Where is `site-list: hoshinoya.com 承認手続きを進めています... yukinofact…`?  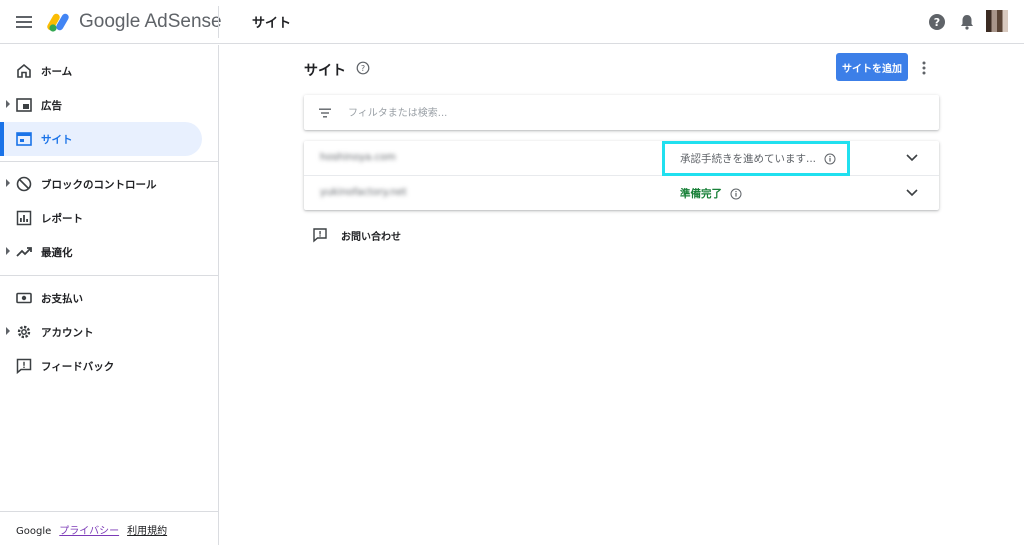
site-list: hoshinoya.com 承認手続きを進めています... yukinofact… is located at coordinates (621, 175).